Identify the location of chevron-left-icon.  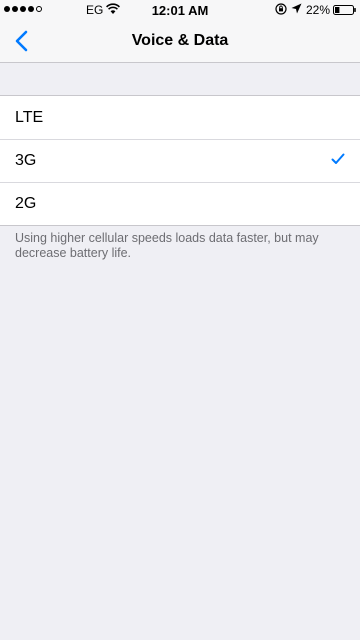
(21, 41).